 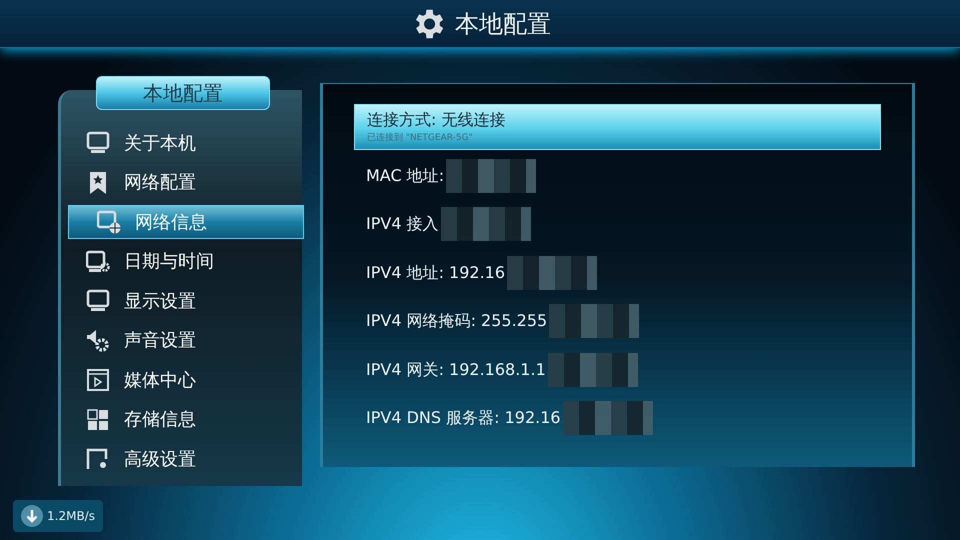 What do you see at coordinates (71, 516) in the screenshot?
I see `speed-text: 1.2MB/s` at bounding box center [71, 516].